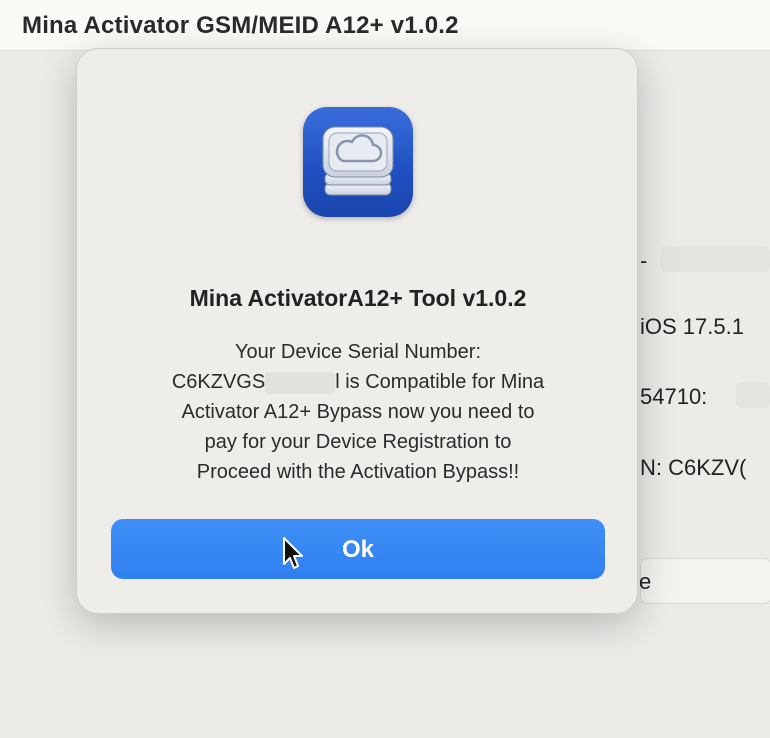  What do you see at coordinates (440, 382) in the screenshot?
I see `serial-suffix: l is Compatible for Mina` at bounding box center [440, 382].